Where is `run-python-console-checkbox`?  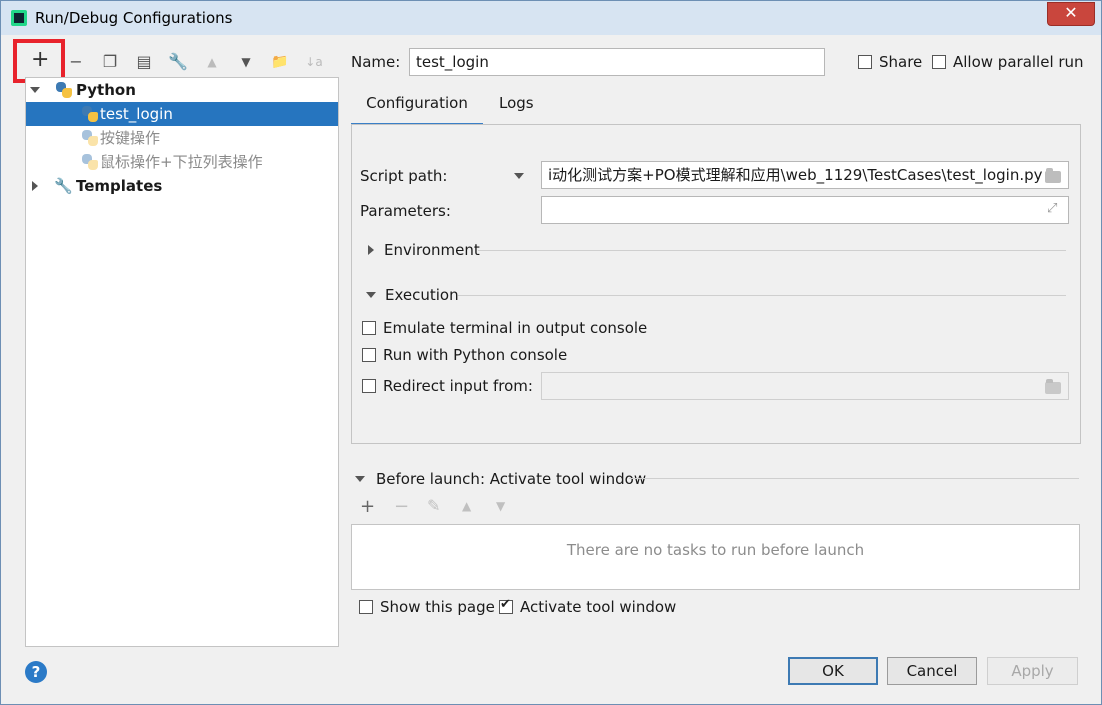 run-python-console-checkbox is located at coordinates (369, 355).